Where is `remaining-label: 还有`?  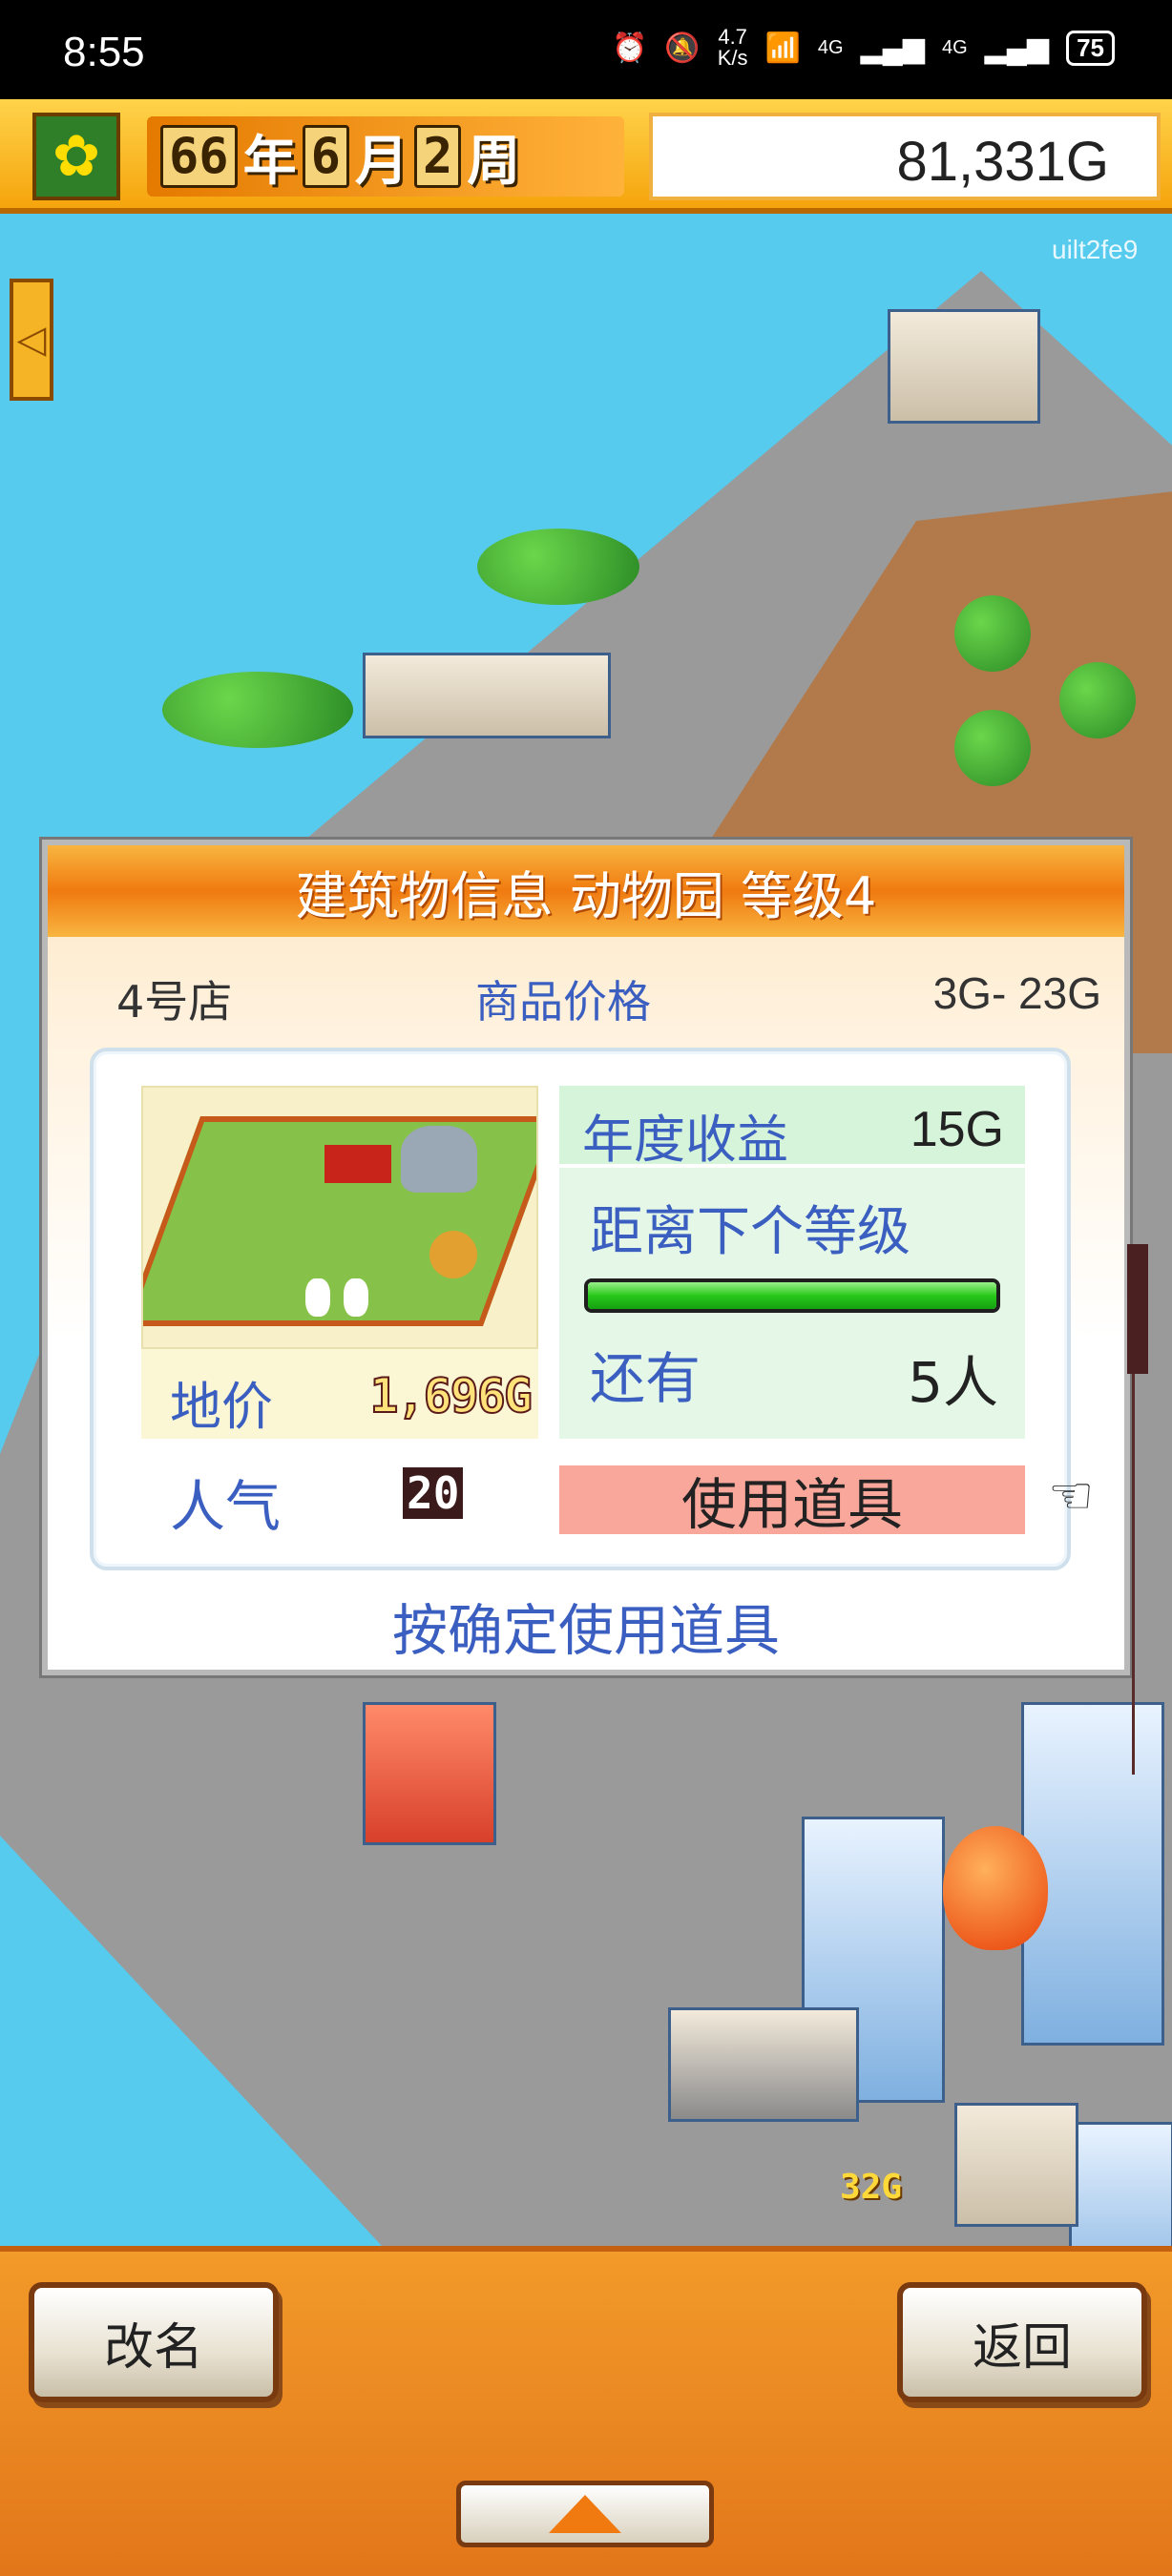
remaining-label: 还有 is located at coordinates (645, 1378).